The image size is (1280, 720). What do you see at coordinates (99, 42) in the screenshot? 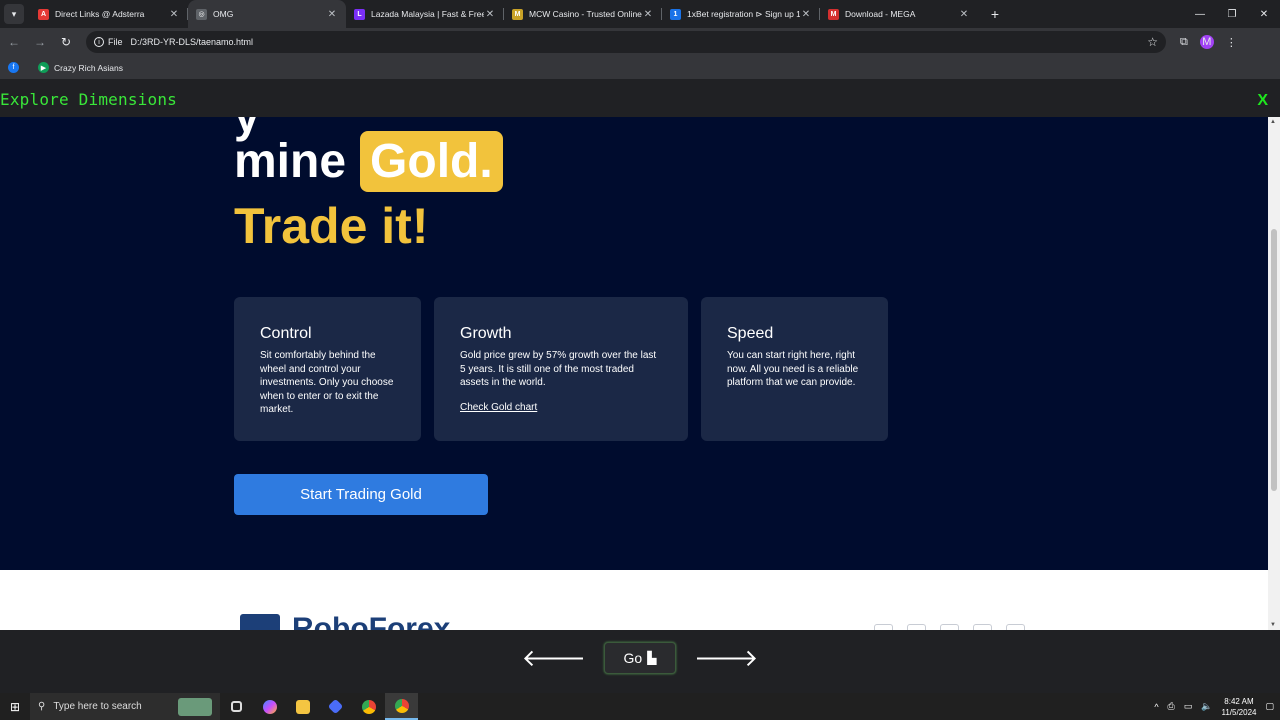
I see `info-icon: i` at bounding box center [99, 42].